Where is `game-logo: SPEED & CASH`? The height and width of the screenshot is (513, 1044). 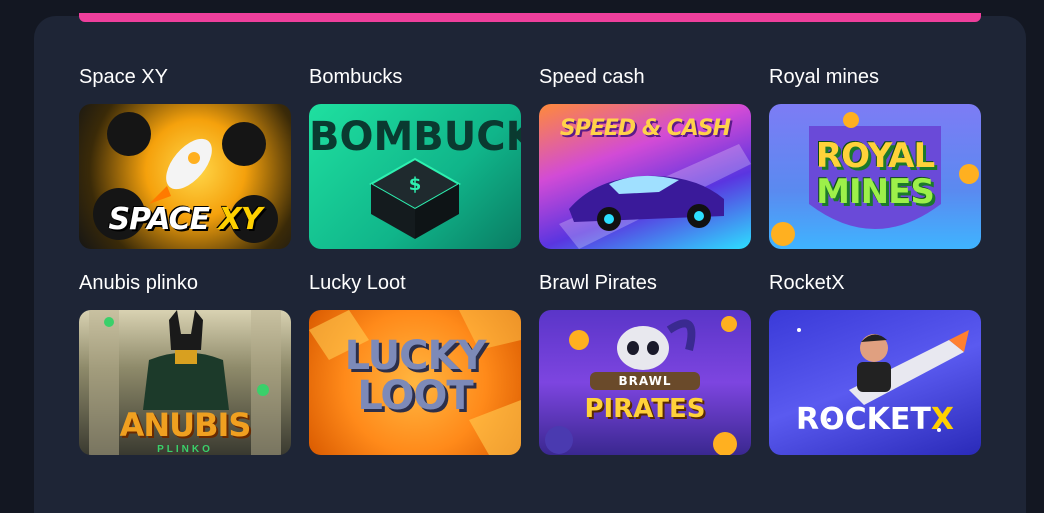
game-logo: SPEED & CASH is located at coordinates (645, 128).